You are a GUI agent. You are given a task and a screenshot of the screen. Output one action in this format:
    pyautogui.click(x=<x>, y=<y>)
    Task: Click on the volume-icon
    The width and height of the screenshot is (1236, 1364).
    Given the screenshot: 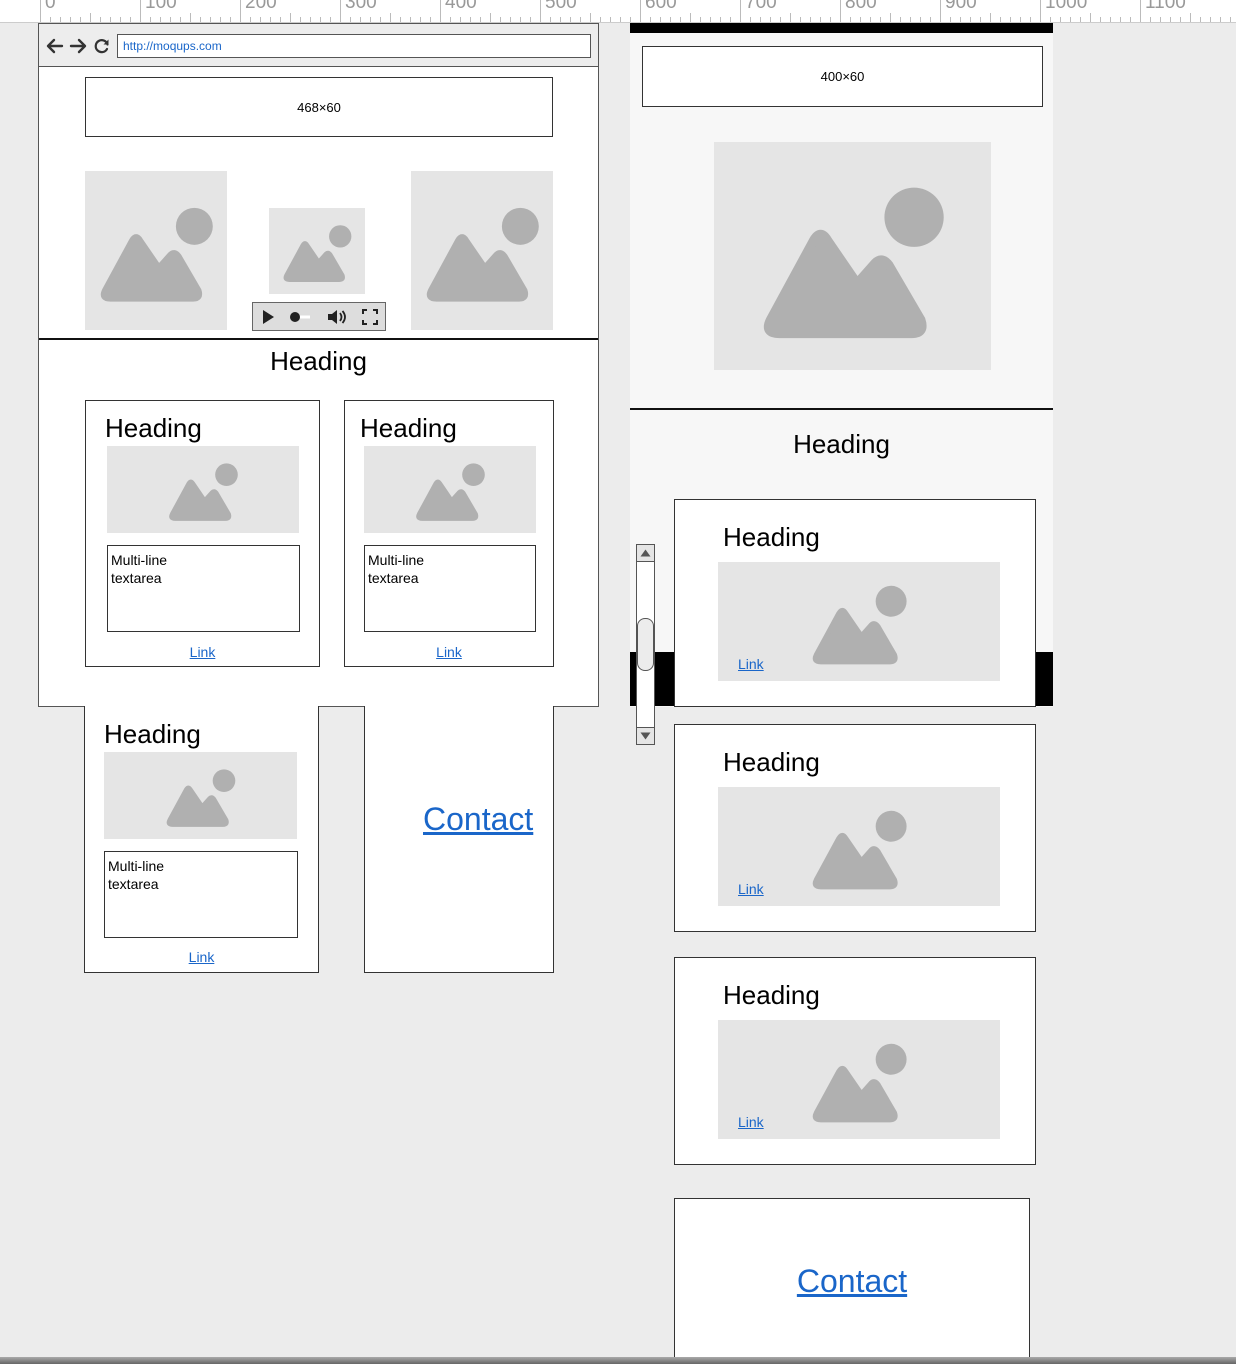 What is the action you would take?
    pyautogui.click(x=337, y=317)
    